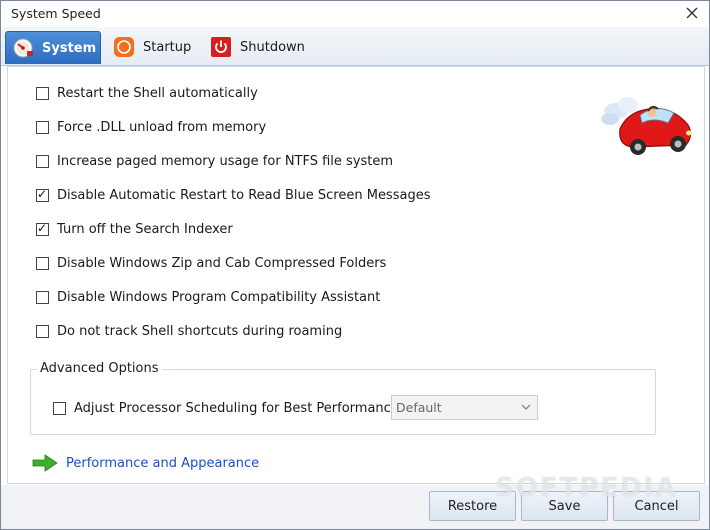  Describe the element at coordinates (162, 127) in the screenshot. I see `option-label: Force .DLL unload from memory` at that location.